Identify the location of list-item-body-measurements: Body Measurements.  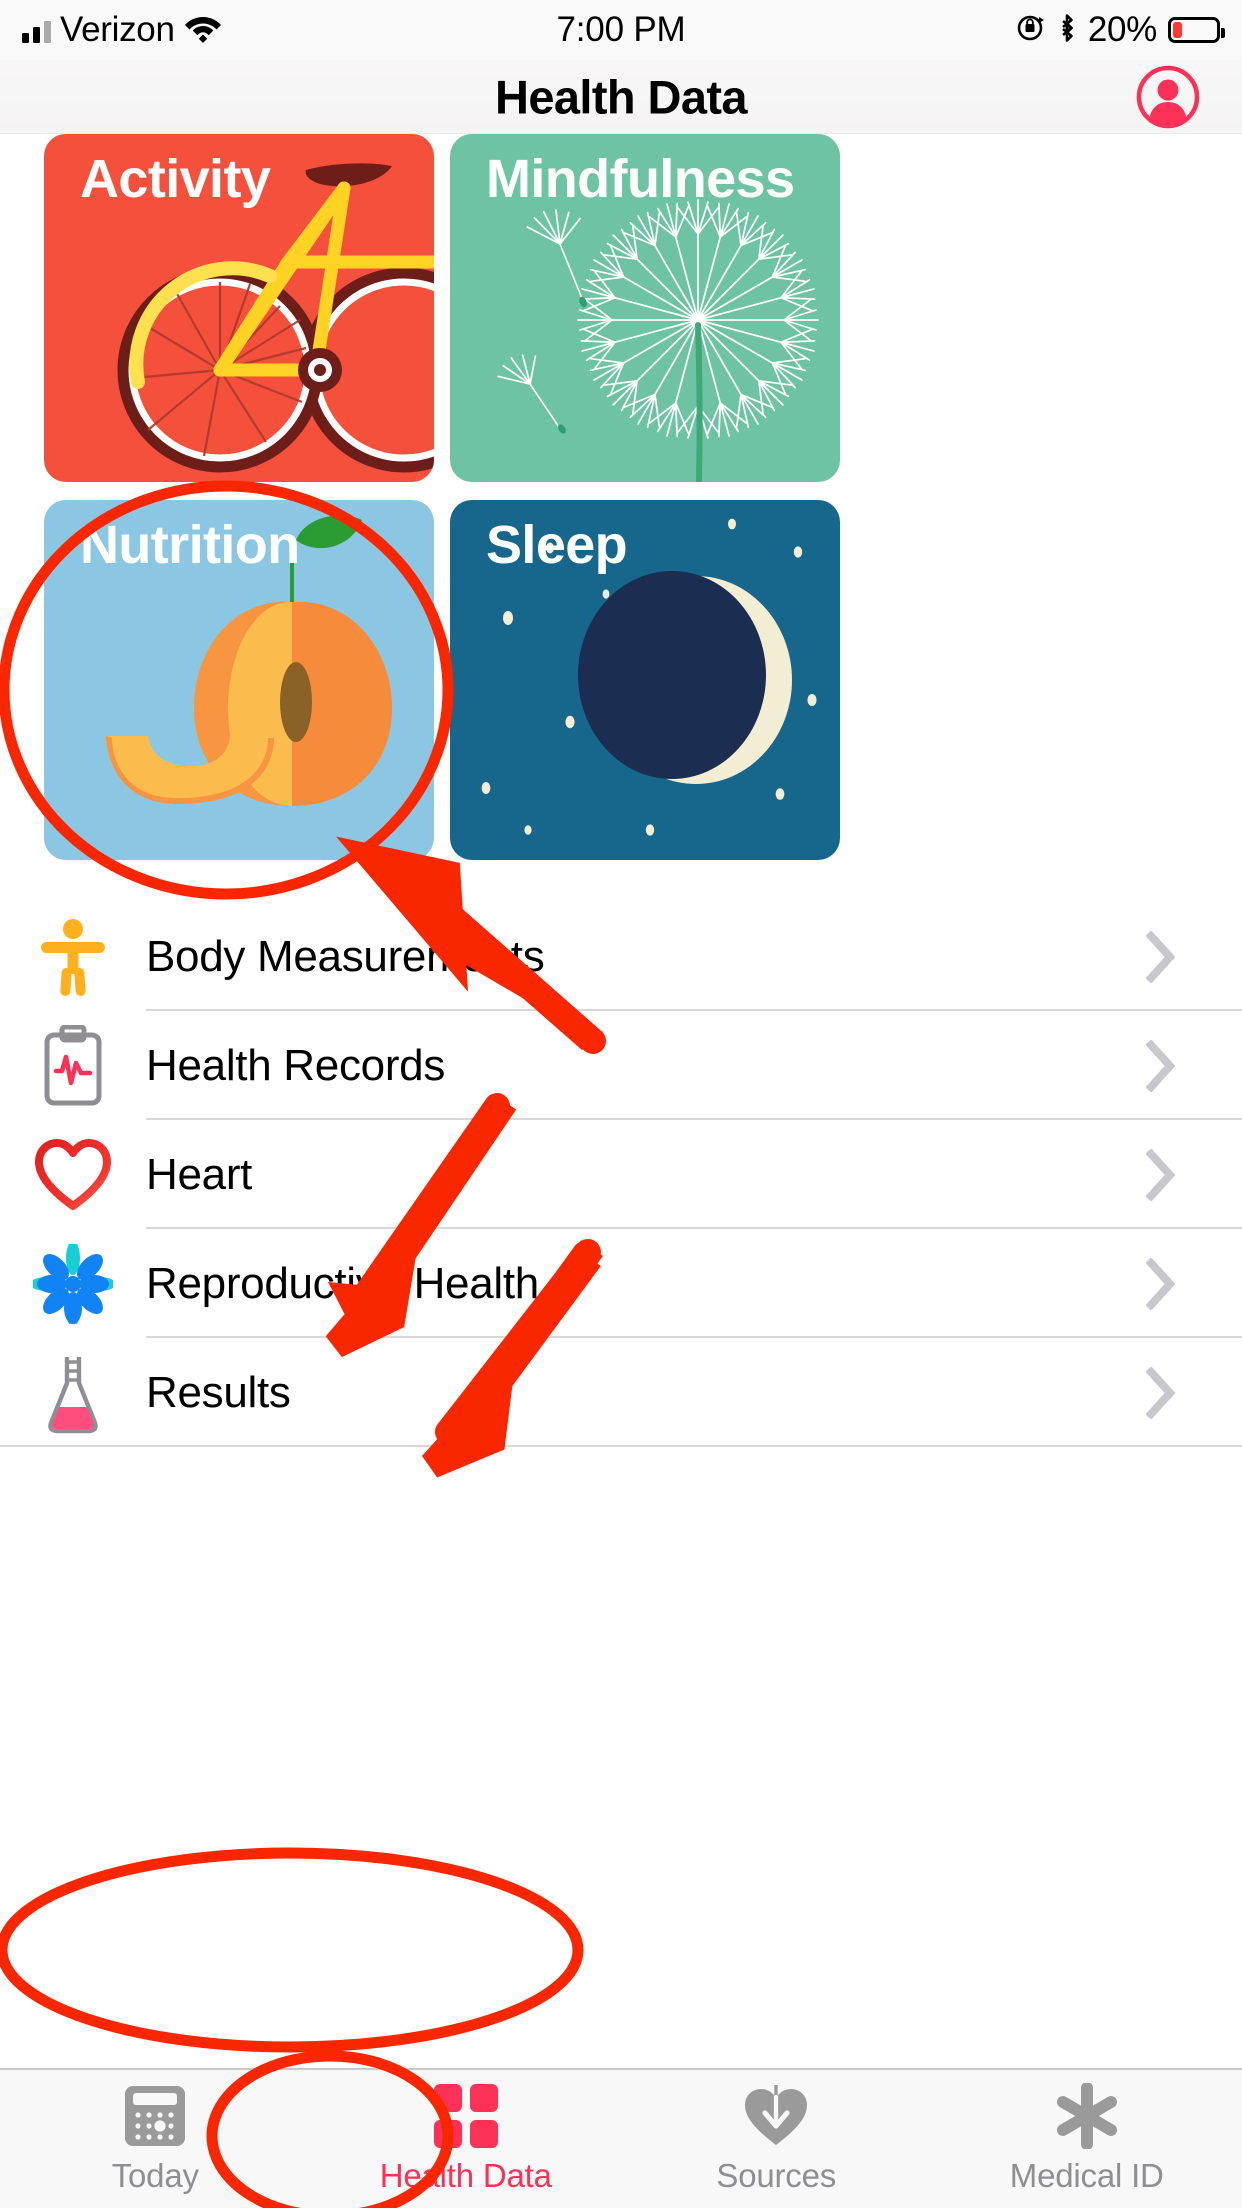
(621, 956).